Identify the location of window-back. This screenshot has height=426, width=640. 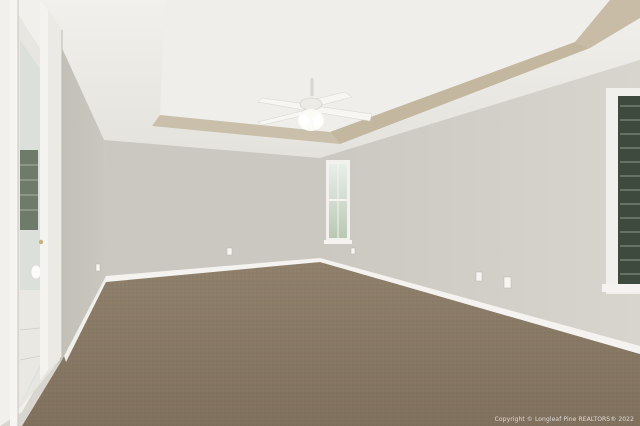
(338, 202).